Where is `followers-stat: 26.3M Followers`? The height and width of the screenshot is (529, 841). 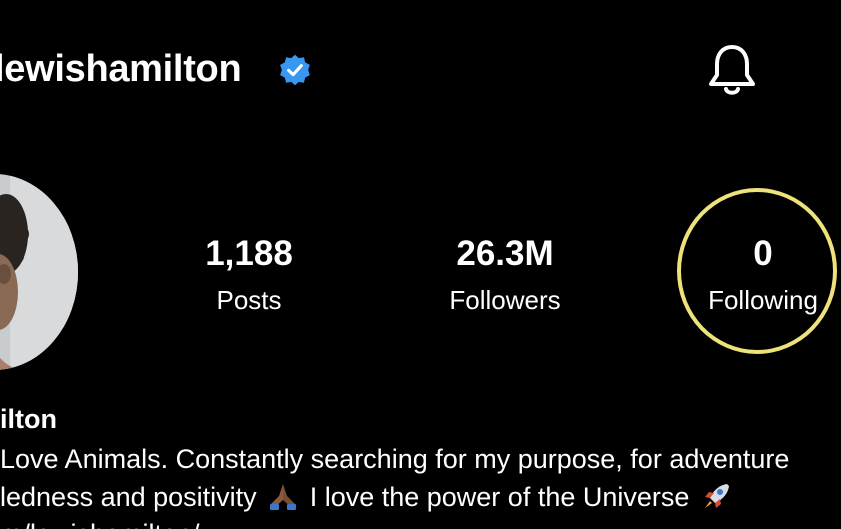
followers-stat: 26.3M Followers is located at coordinates (505, 275).